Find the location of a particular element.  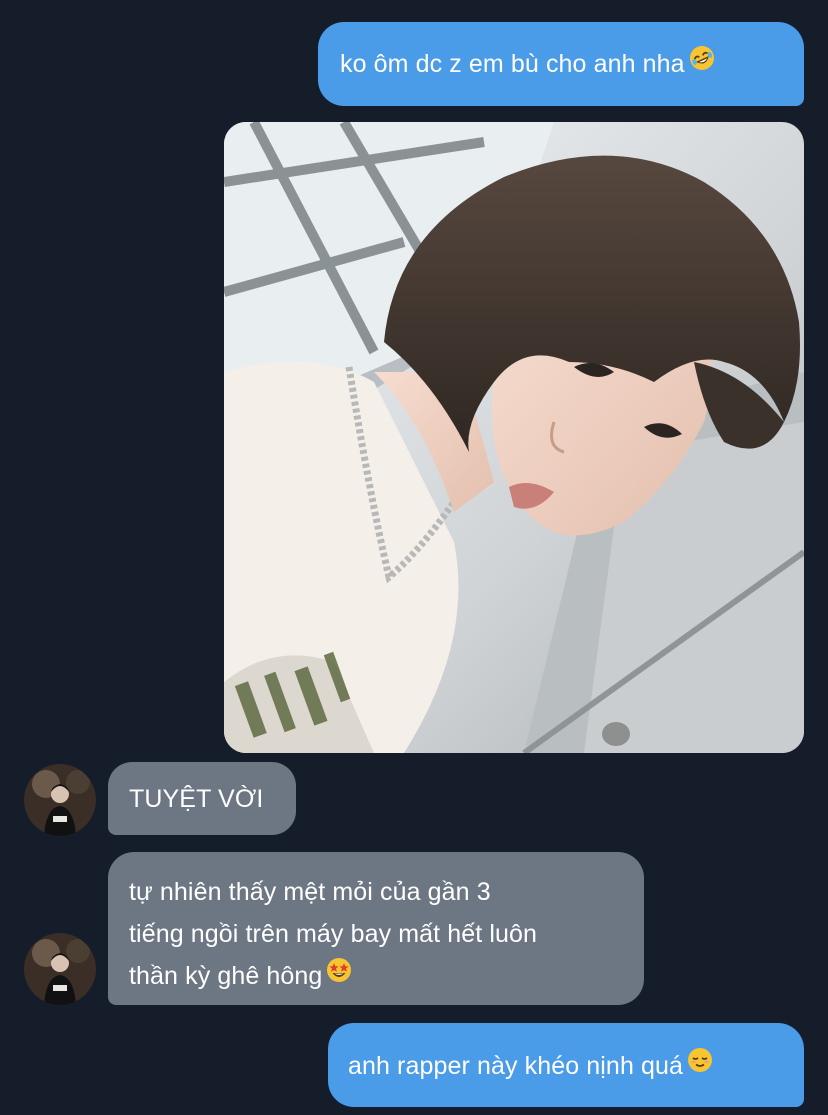

outgoing-message-bubble: anh rapper này khéo nịnh quá is located at coordinates (566, 1065).